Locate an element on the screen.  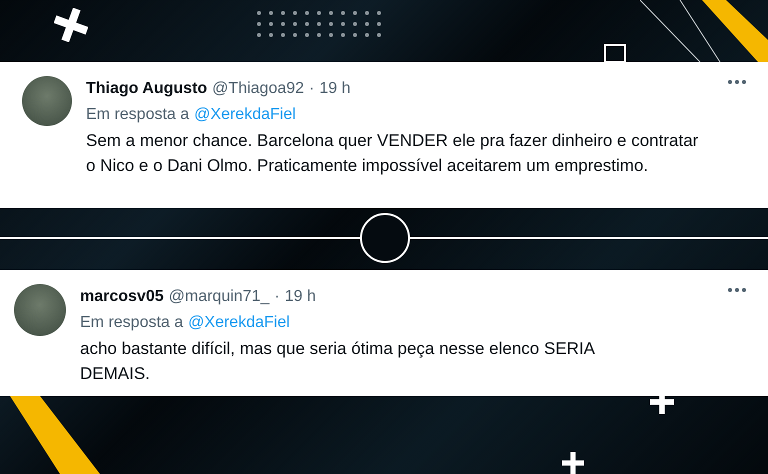
user-handle: @Thiagoa92 is located at coordinates (258, 89).